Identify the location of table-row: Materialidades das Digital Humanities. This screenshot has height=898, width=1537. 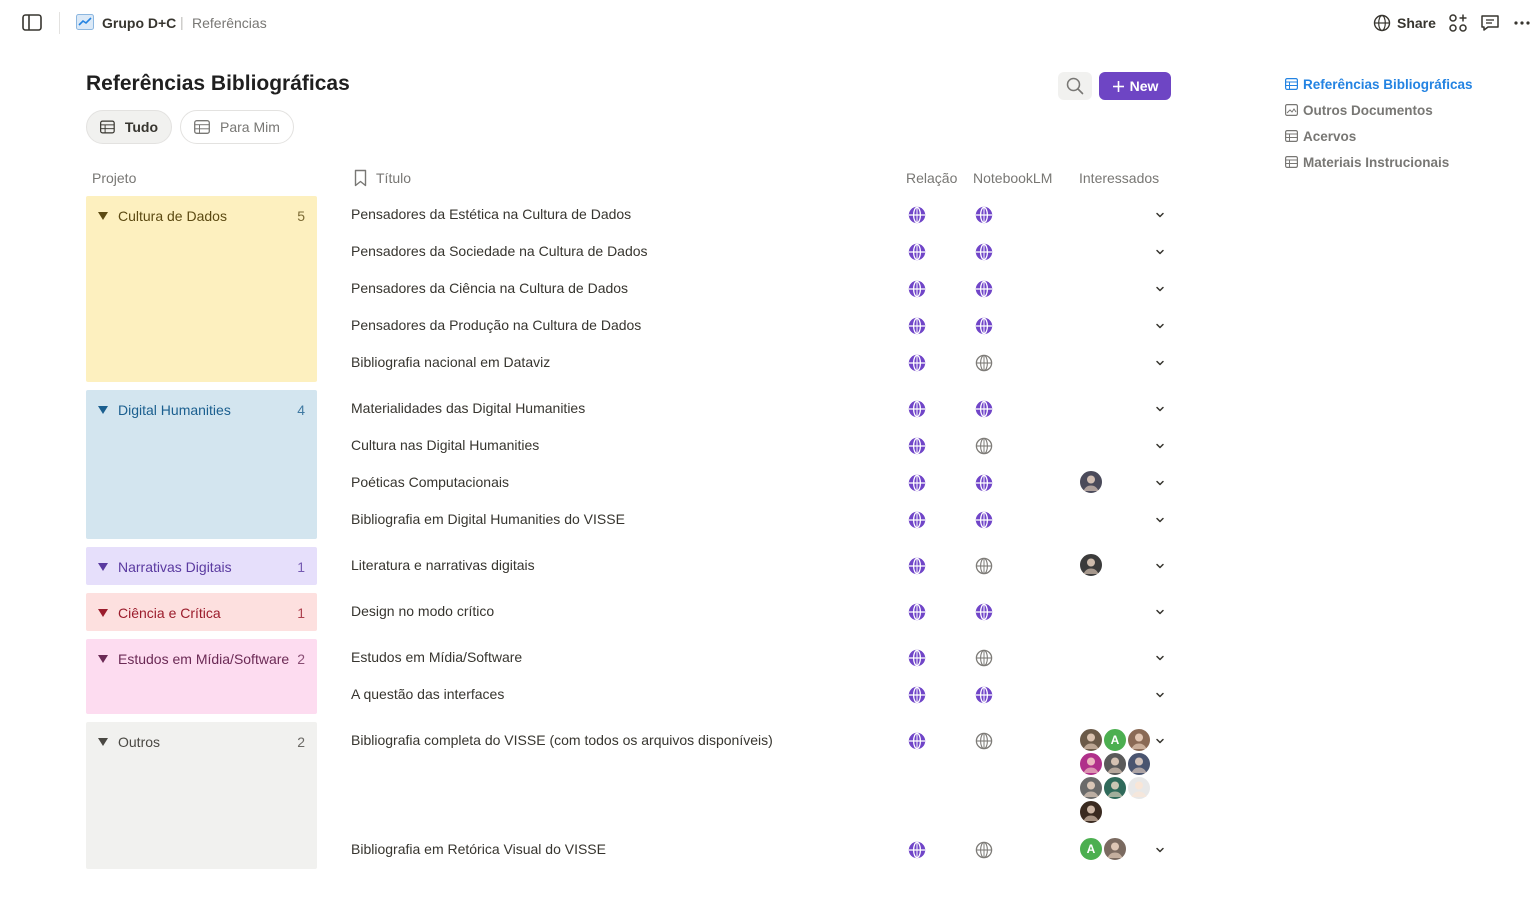
(761, 409).